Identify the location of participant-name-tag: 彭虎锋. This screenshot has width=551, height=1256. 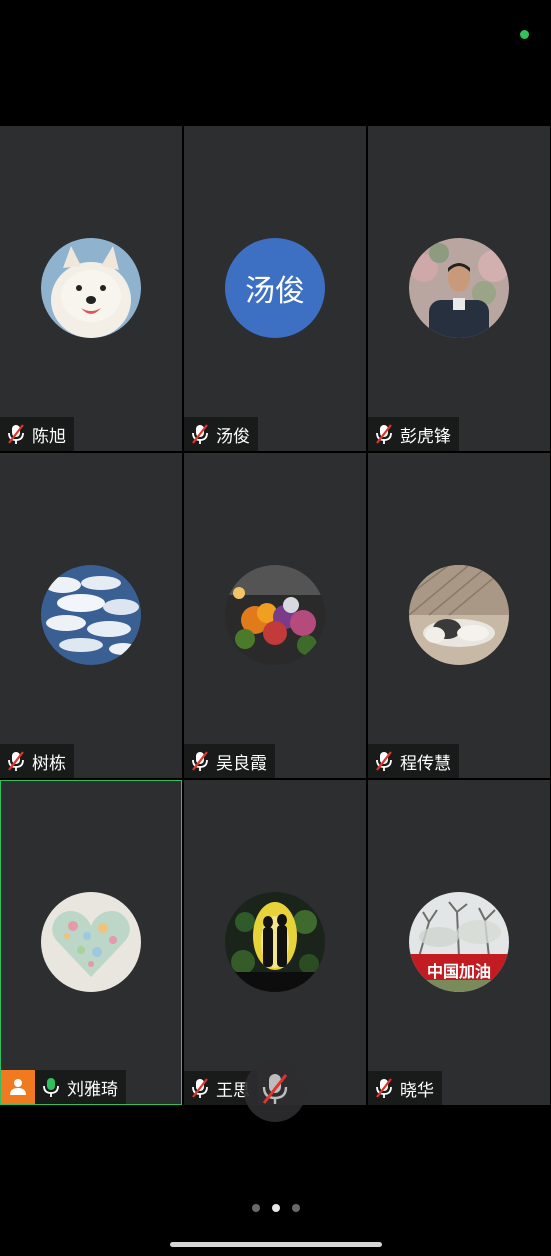
(413, 434).